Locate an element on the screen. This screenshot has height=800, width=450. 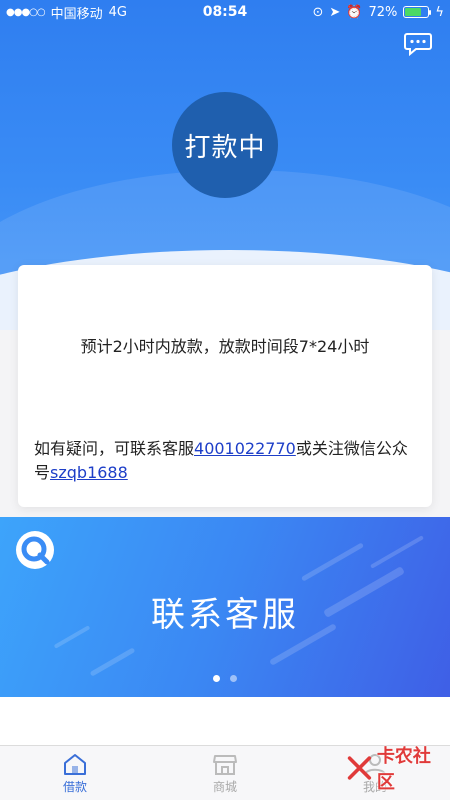
chat-bubble-icon is located at coordinates (418, 45).